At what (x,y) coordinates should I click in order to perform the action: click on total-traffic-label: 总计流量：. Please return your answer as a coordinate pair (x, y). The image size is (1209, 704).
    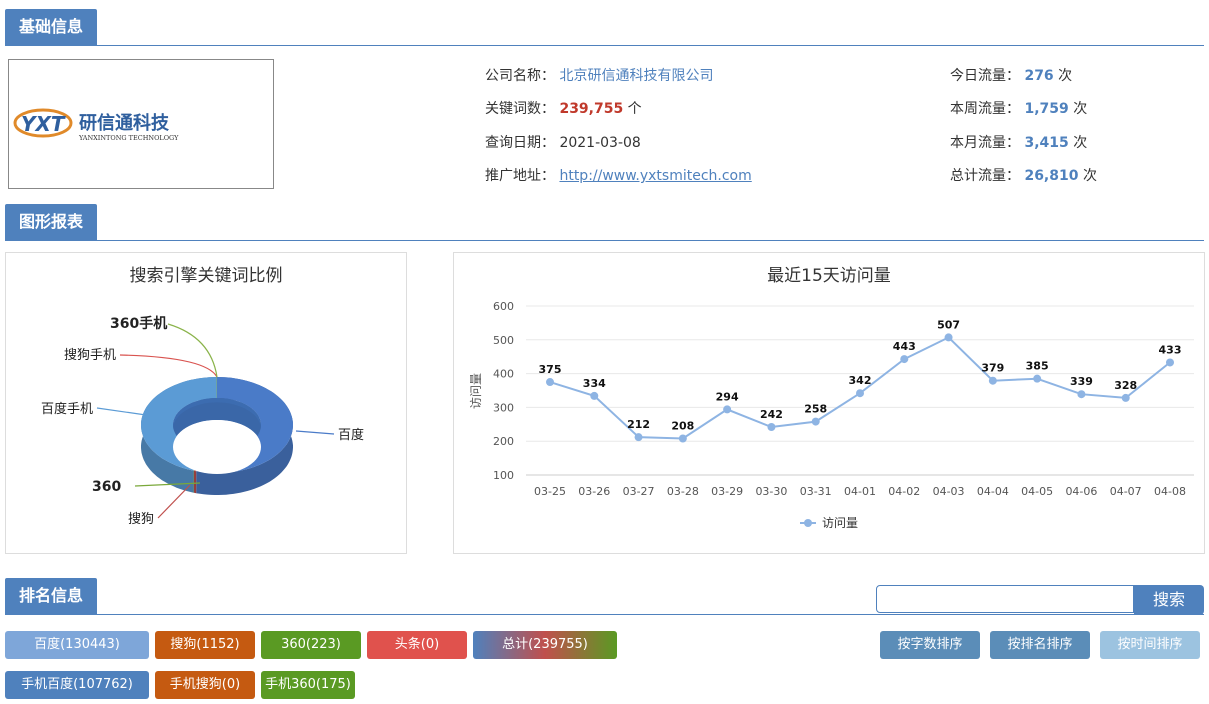
    Looking at the image, I should click on (985, 176).